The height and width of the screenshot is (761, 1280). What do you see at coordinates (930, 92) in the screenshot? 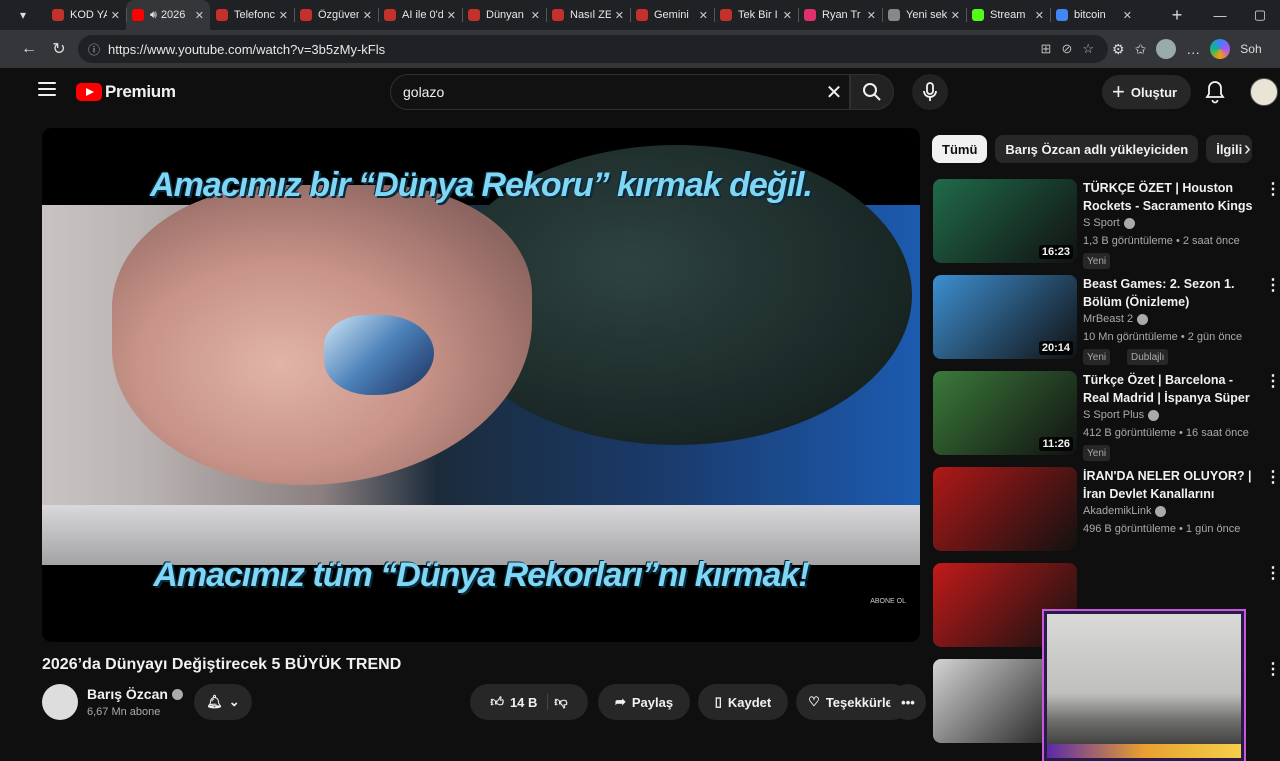
I see `voice-search-button` at bounding box center [930, 92].